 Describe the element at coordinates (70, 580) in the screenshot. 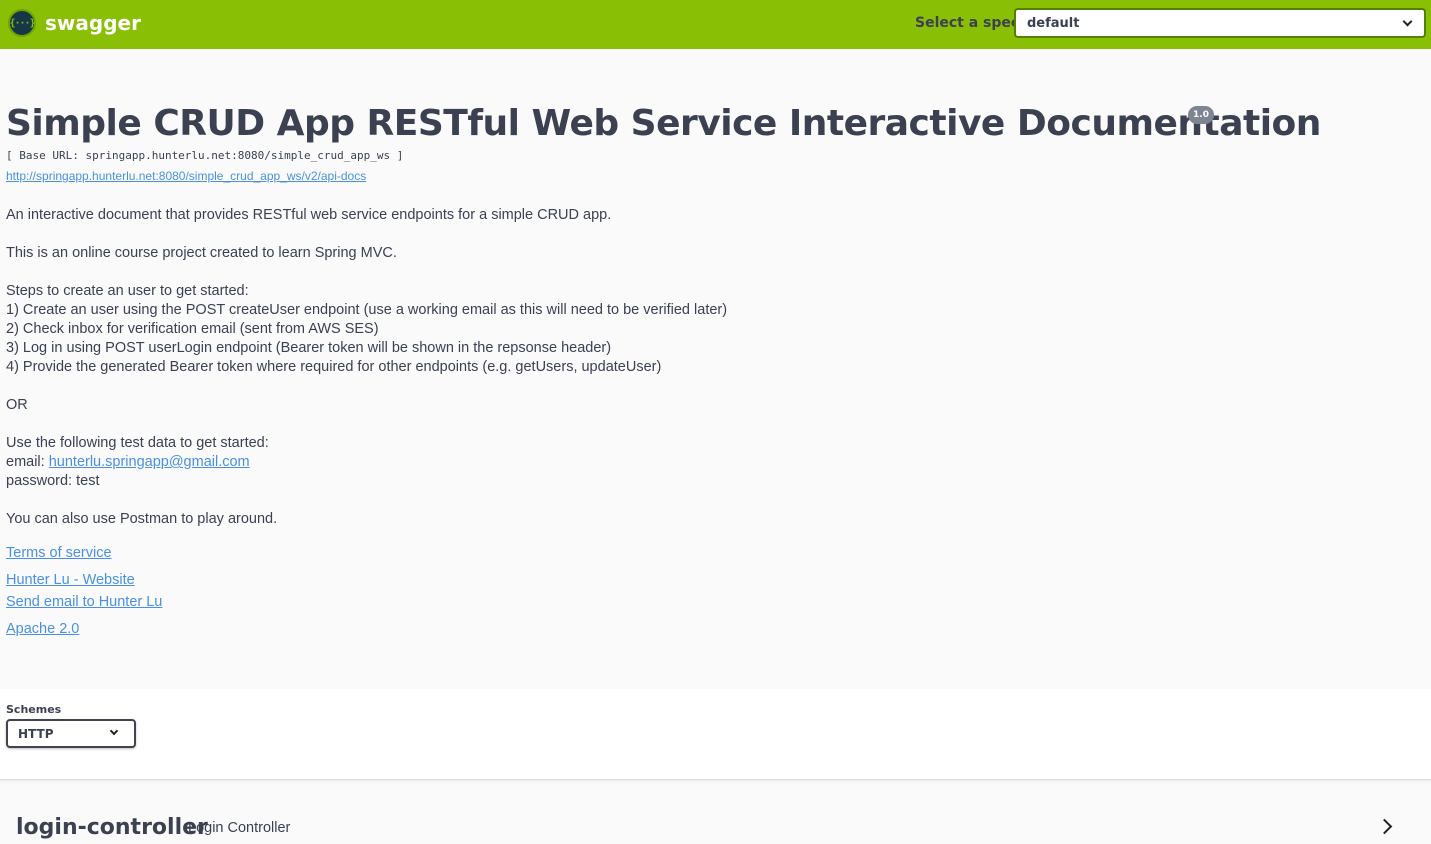

I see `website-link: Hunter Lu - Website` at that location.